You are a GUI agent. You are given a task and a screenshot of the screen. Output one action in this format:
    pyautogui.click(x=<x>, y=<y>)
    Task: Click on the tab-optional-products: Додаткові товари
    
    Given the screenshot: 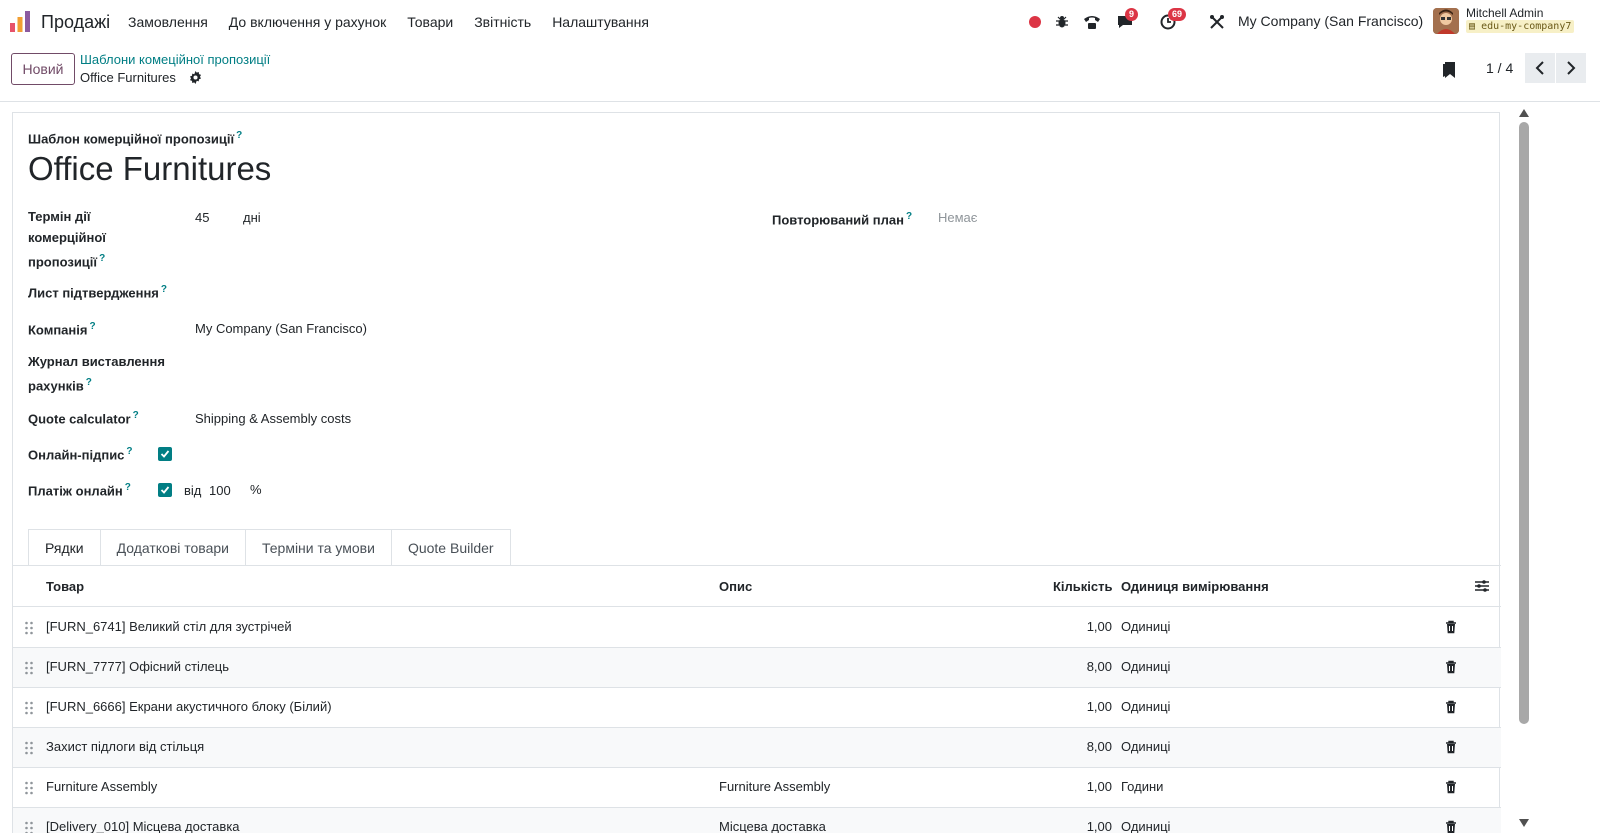 What is the action you would take?
    pyautogui.click(x=172, y=547)
    